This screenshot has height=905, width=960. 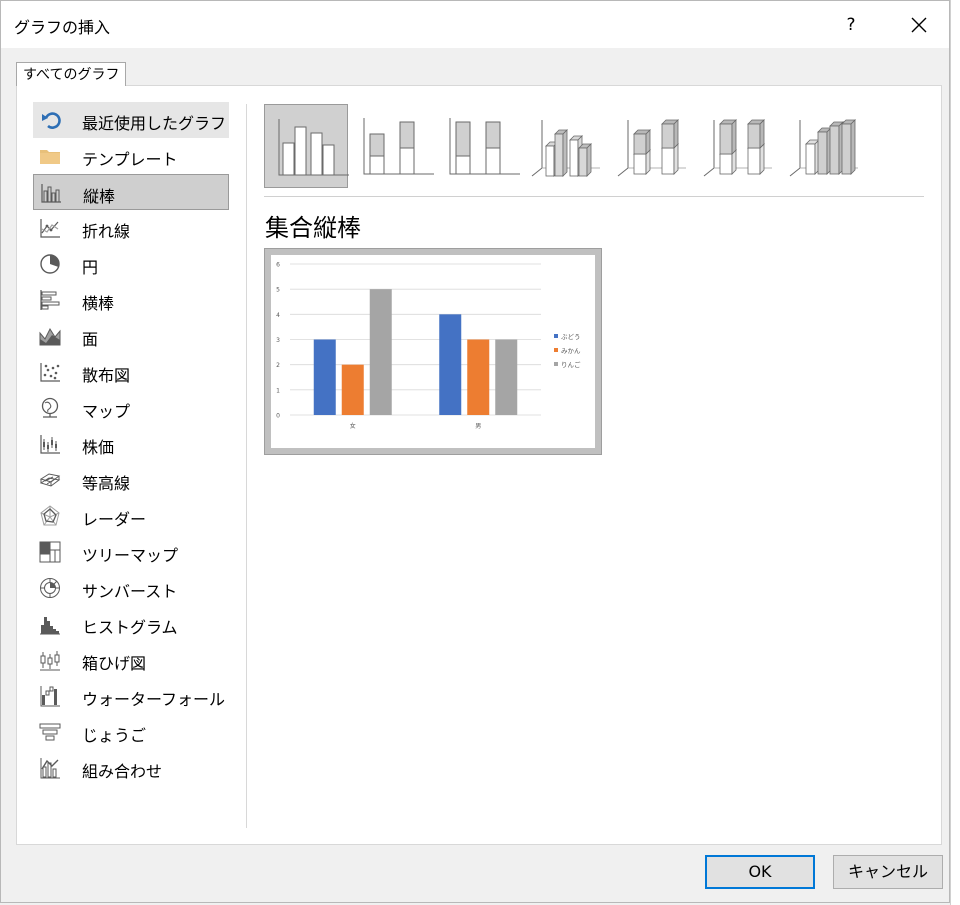 I want to click on legend-label: みかん, so click(x=571, y=351).